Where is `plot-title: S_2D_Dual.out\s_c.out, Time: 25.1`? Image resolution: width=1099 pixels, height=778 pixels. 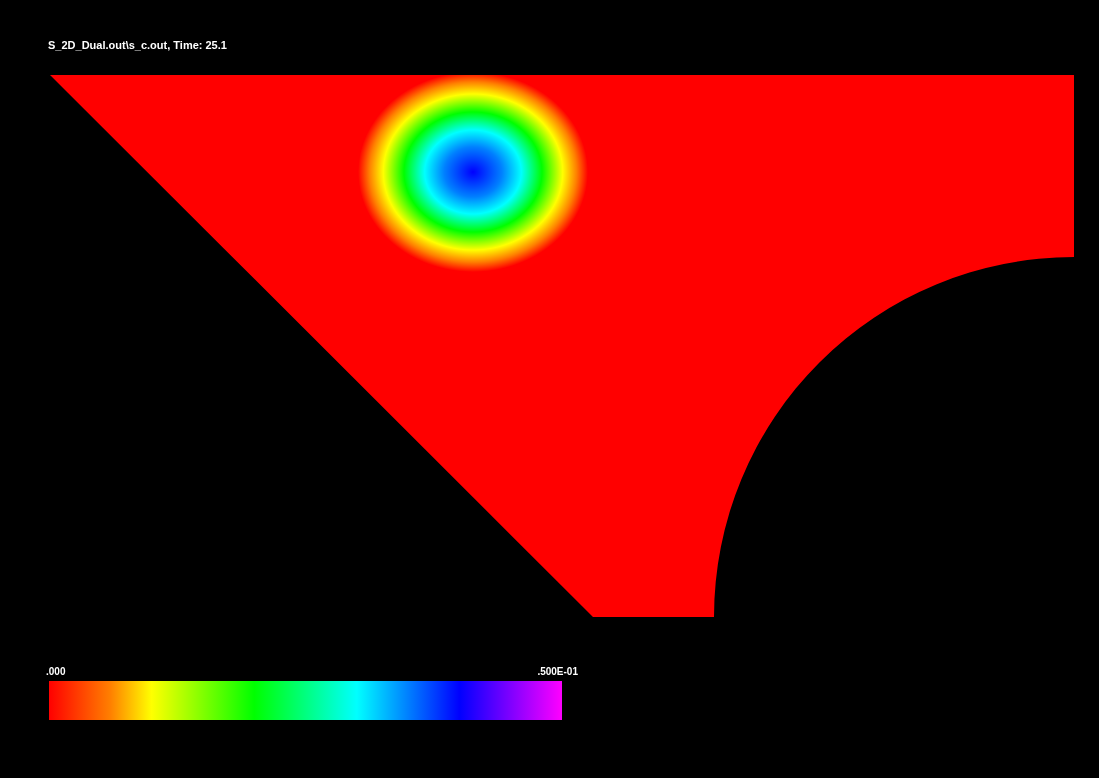
plot-title: S_2D_Dual.out\s_c.out, Time: 25.1 is located at coordinates (137, 45).